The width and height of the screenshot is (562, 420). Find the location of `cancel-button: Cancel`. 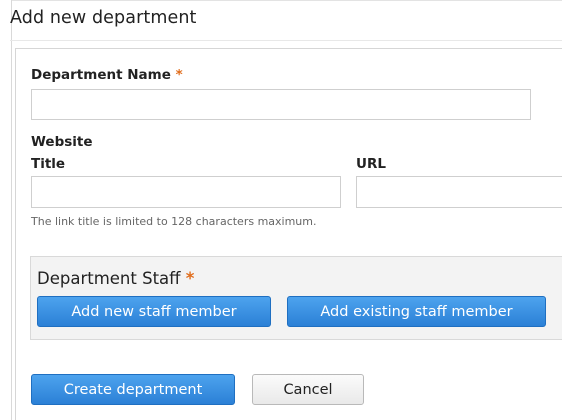

cancel-button: Cancel is located at coordinates (308, 389).